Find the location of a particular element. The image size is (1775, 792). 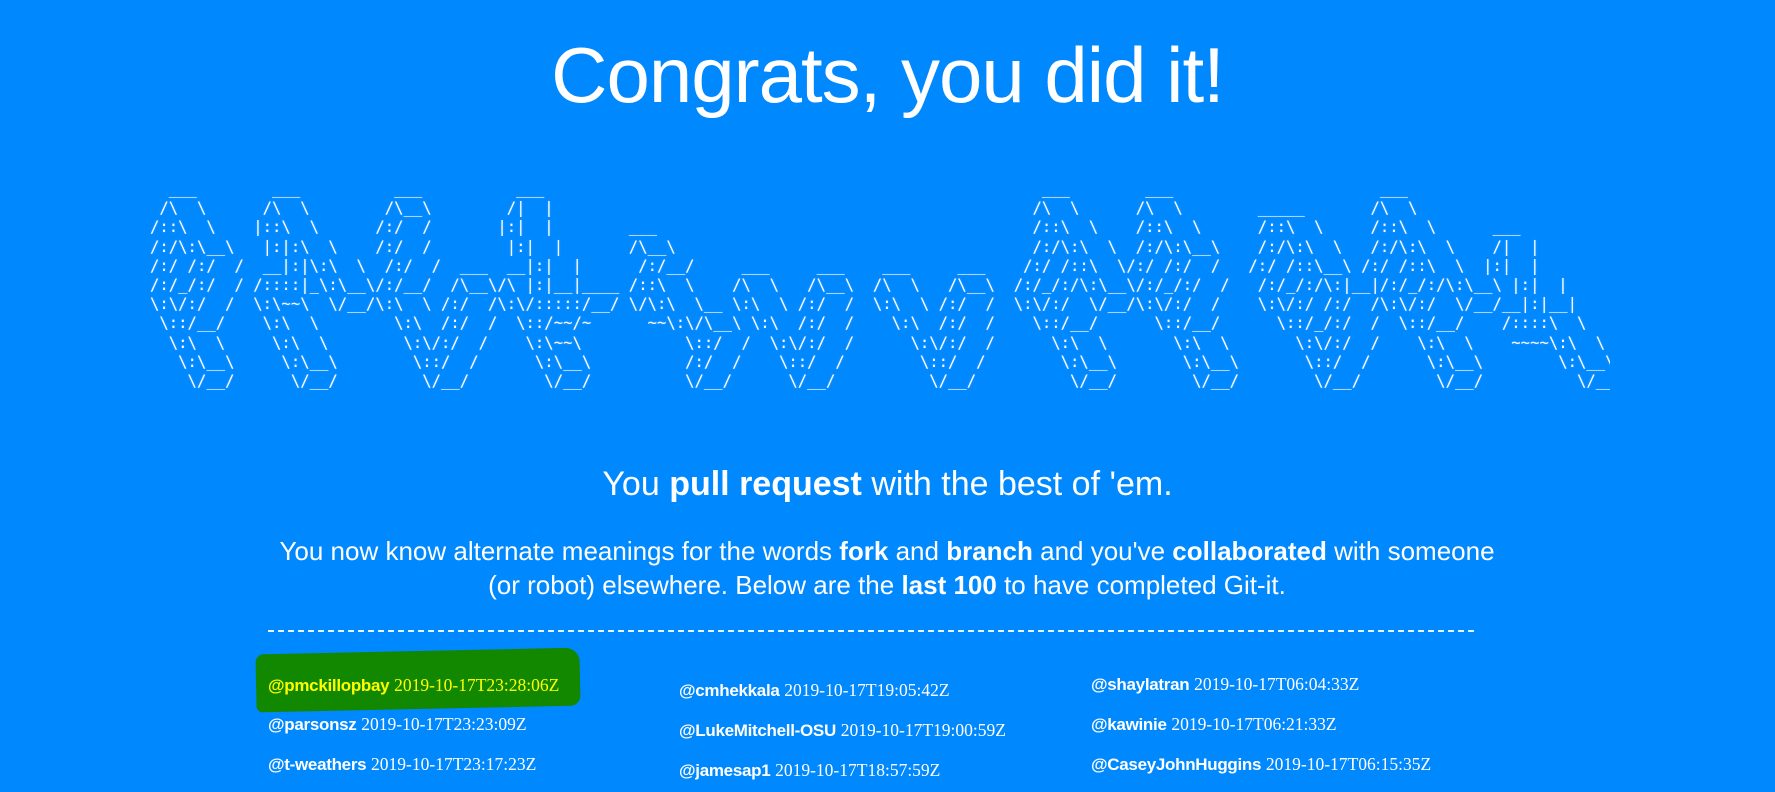

keyword-collaborated: collaborated is located at coordinates (1249, 551).